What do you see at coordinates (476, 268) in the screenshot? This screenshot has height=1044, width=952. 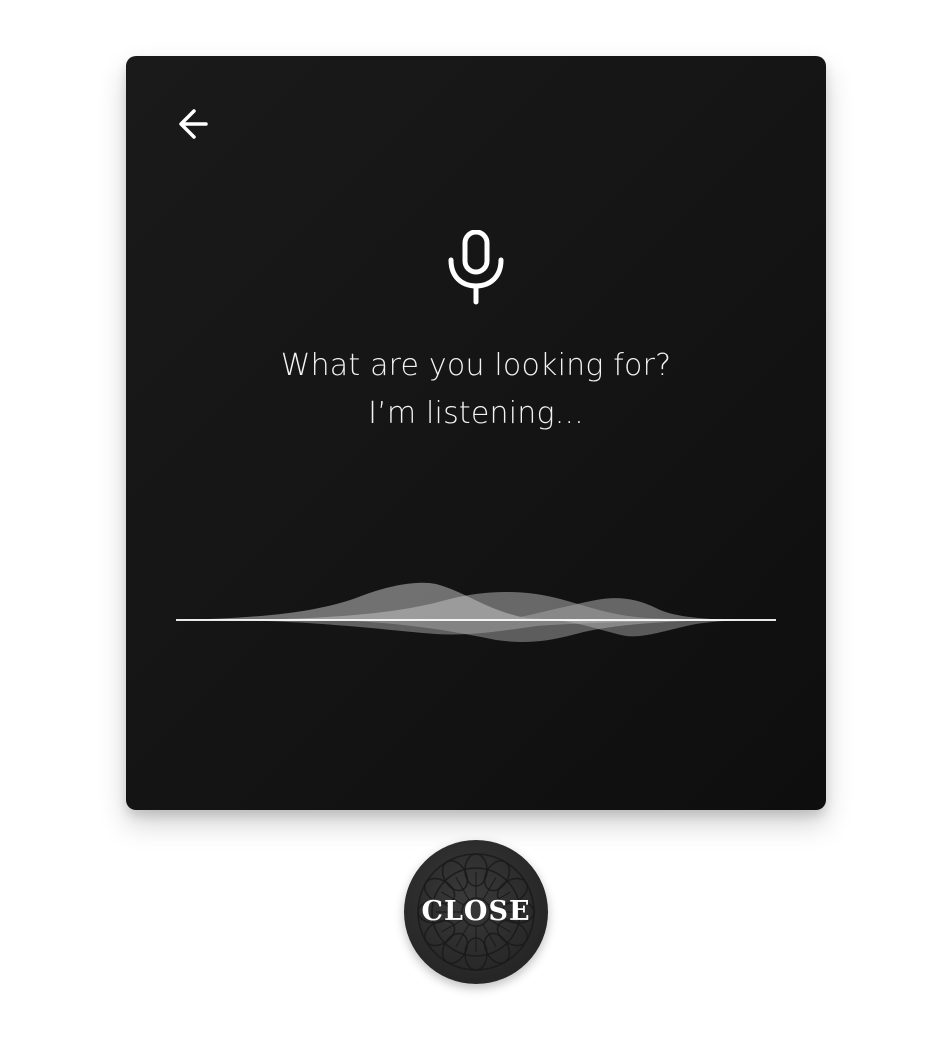 I see `microphone-icon` at bounding box center [476, 268].